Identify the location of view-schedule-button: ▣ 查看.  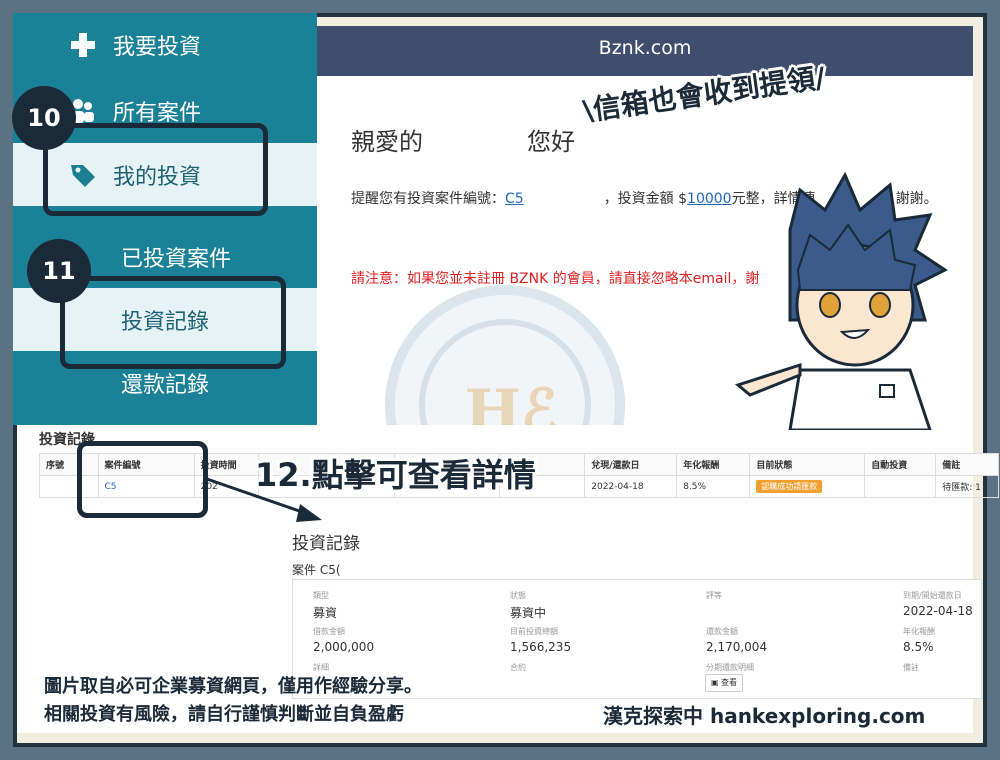
(724, 683).